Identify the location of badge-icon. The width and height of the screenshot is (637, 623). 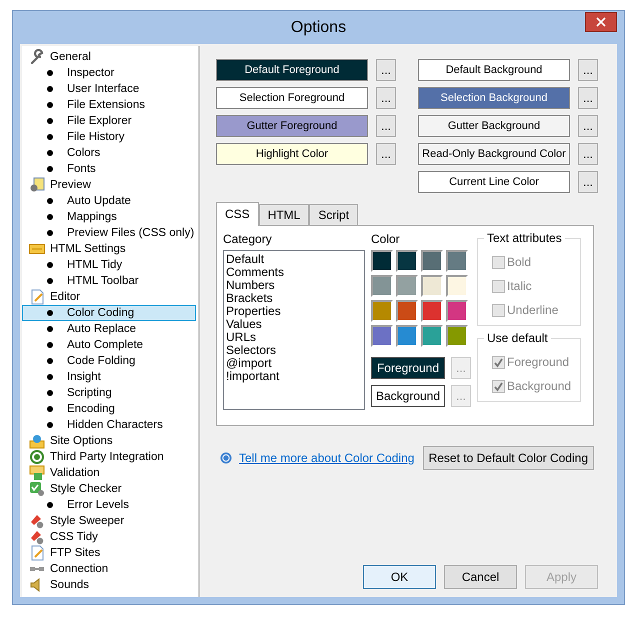
(37, 249).